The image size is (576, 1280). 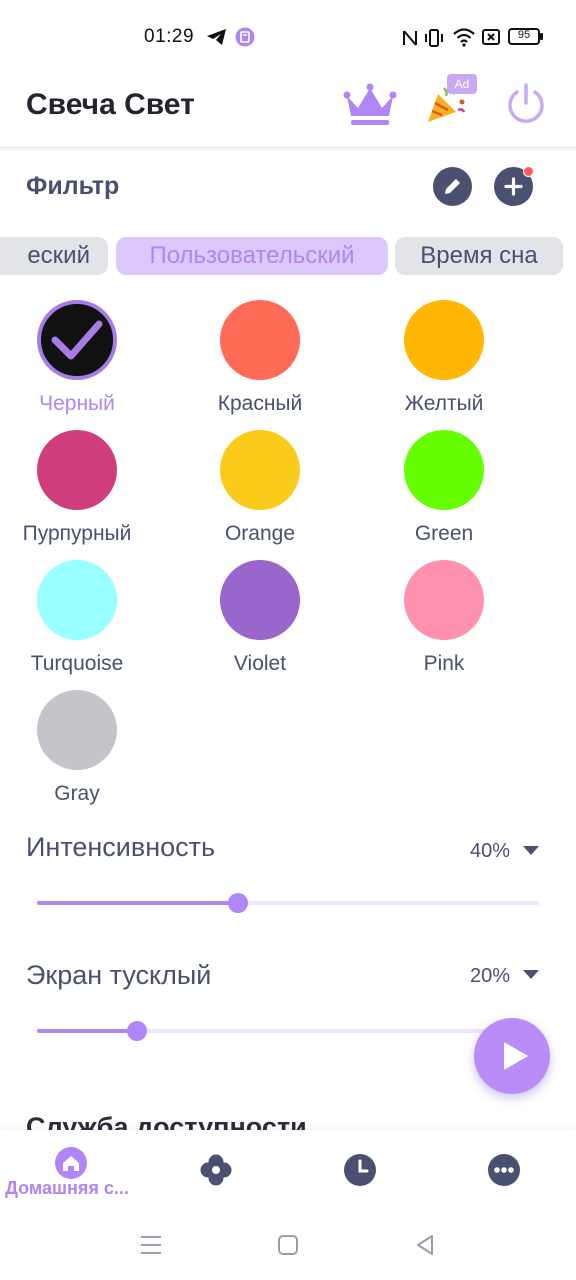 I want to click on add-icon, so click(x=513, y=186).